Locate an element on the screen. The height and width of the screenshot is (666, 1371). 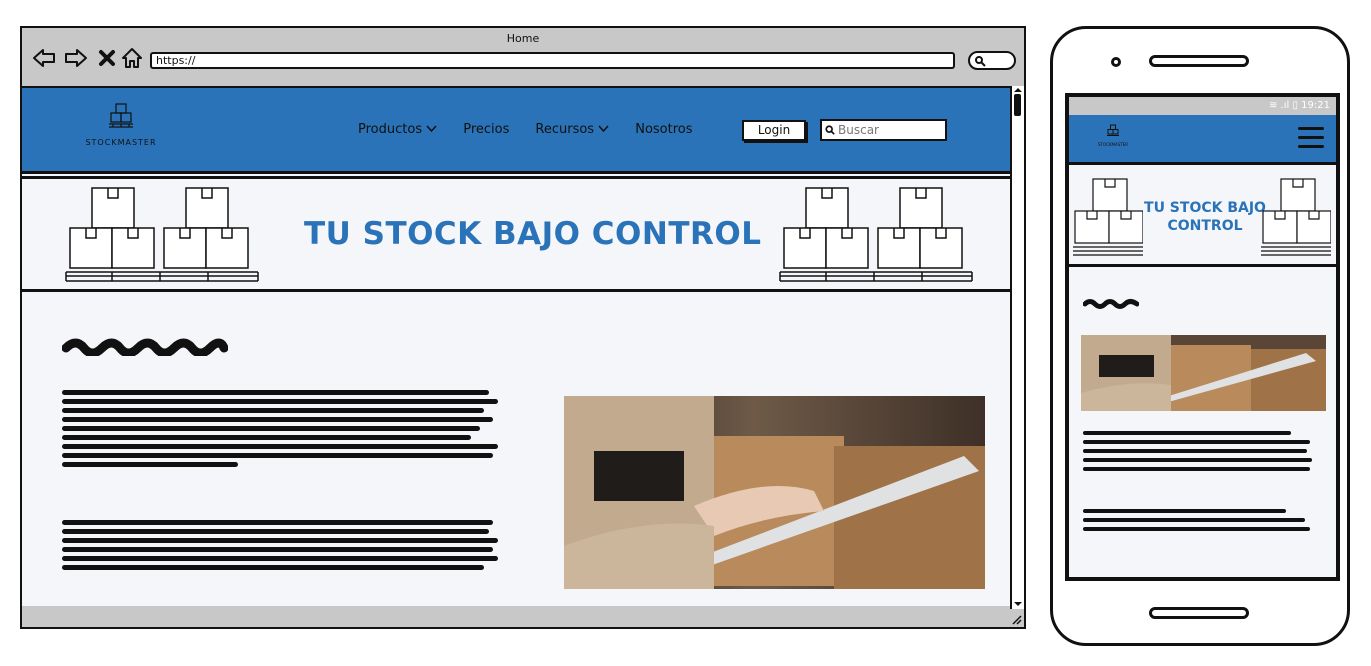
main-menu: Productos Precios Recursos Nosotros is located at coordinates (525, 129).